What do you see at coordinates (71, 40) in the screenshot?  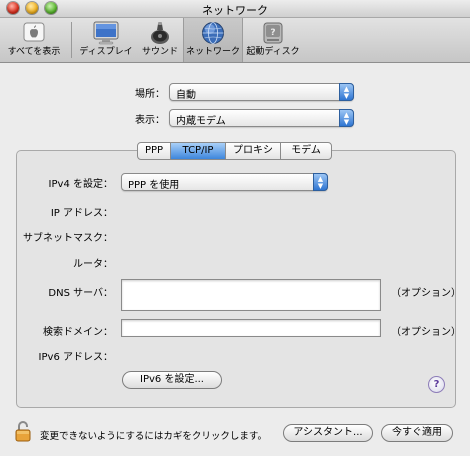 I see `toolbar-separator` at bounding box center [71, 40].